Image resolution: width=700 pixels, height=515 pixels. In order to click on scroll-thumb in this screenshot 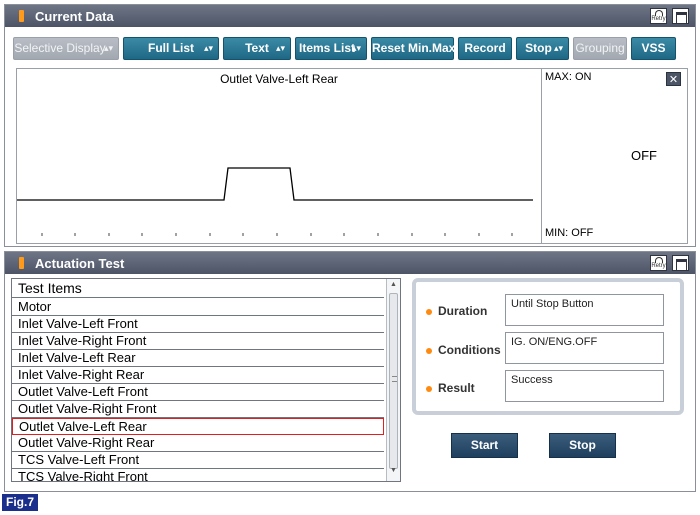, I will do `click(393, 381)`.